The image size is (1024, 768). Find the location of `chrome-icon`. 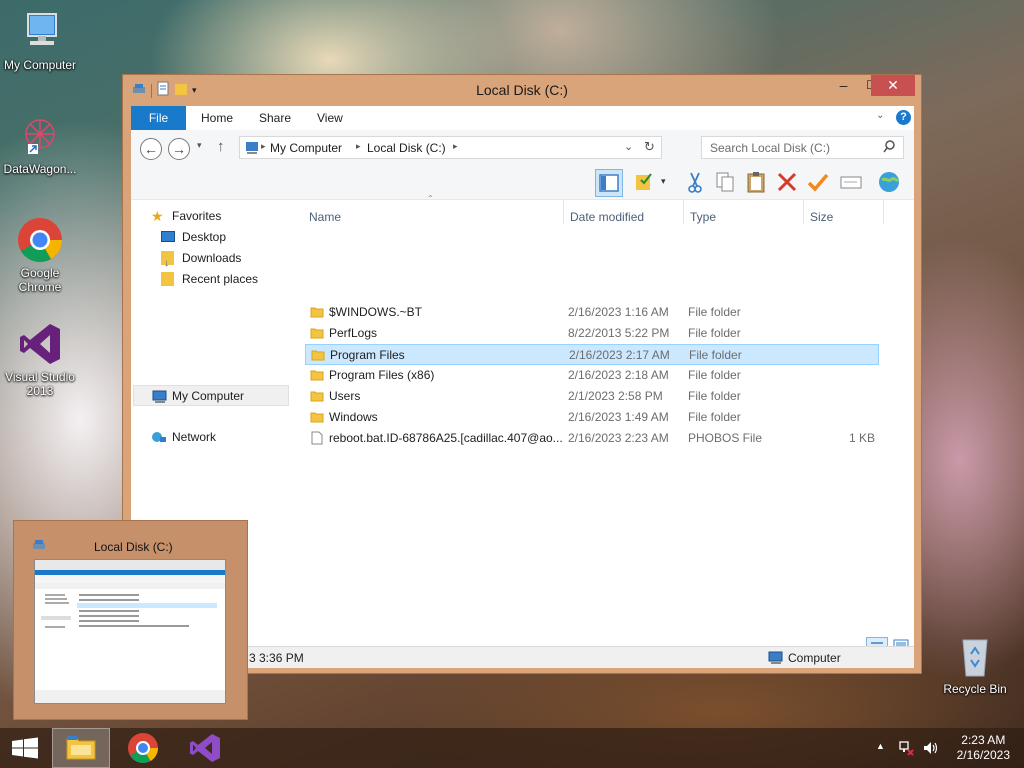

chrome-icon is located at coordinates (143, 748).